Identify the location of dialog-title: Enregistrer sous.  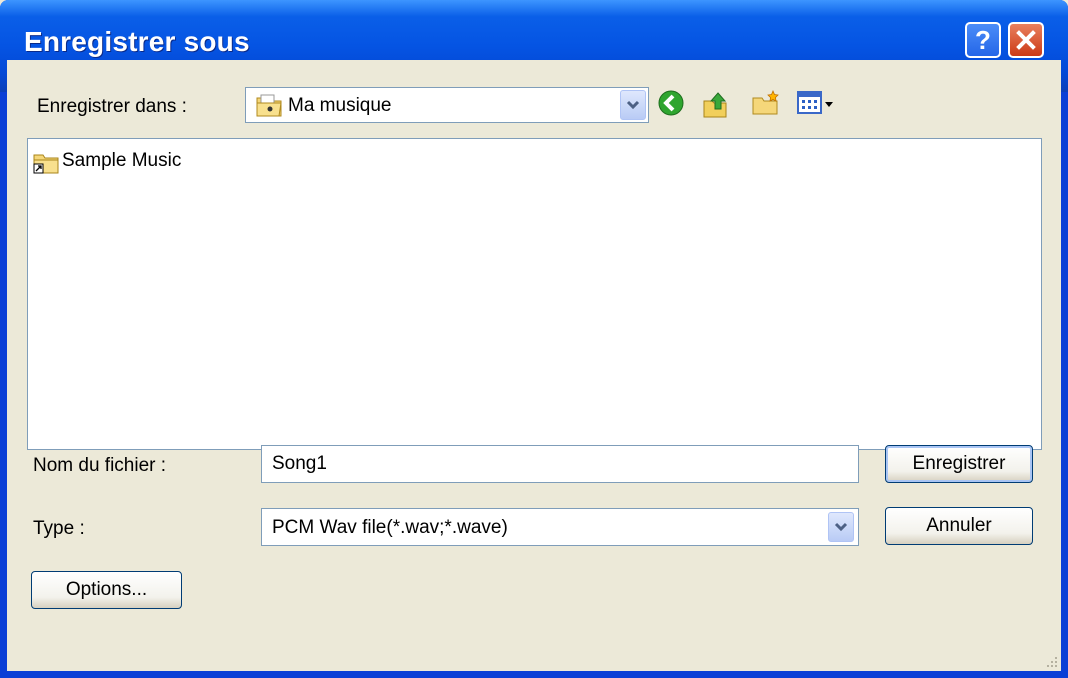
(137, 41).